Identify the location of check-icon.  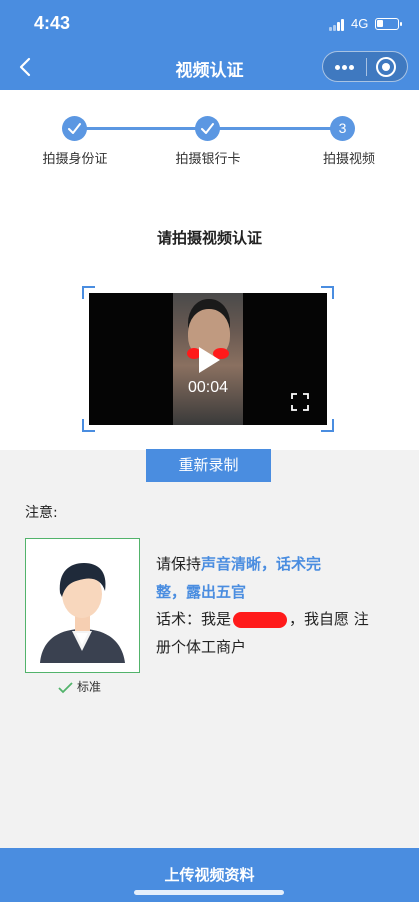
(65, 687).